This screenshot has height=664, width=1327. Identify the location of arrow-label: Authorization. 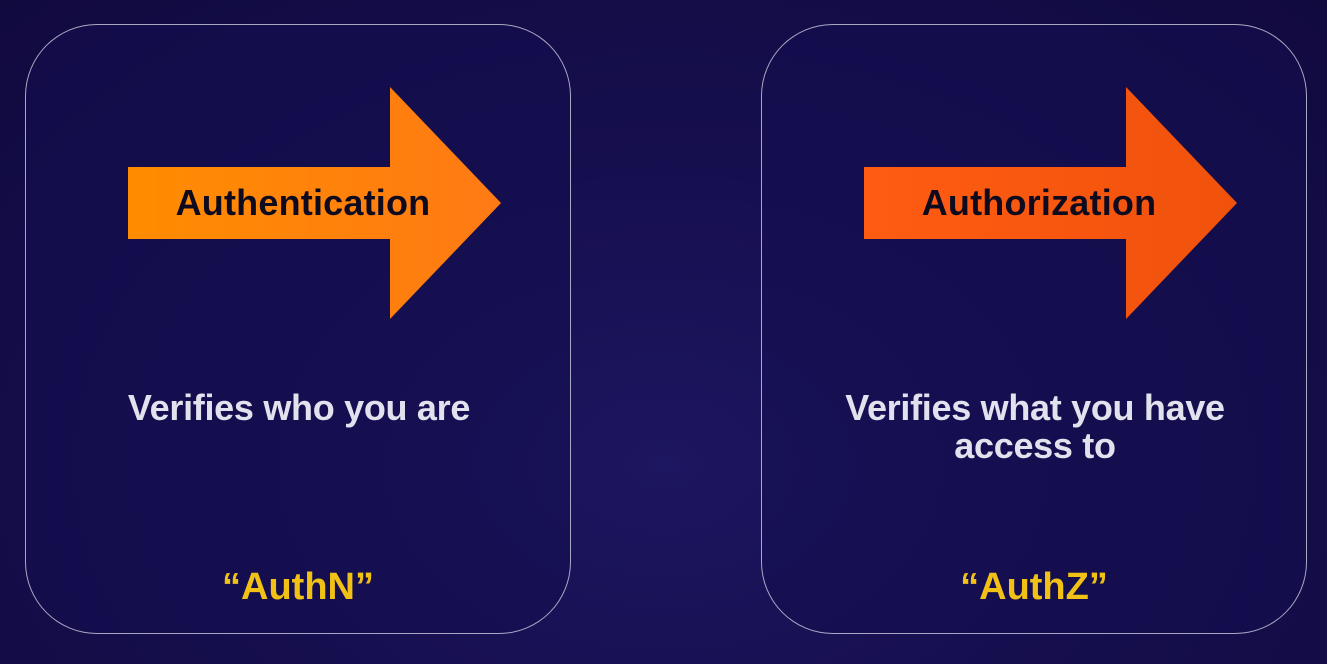
(1039, 202).